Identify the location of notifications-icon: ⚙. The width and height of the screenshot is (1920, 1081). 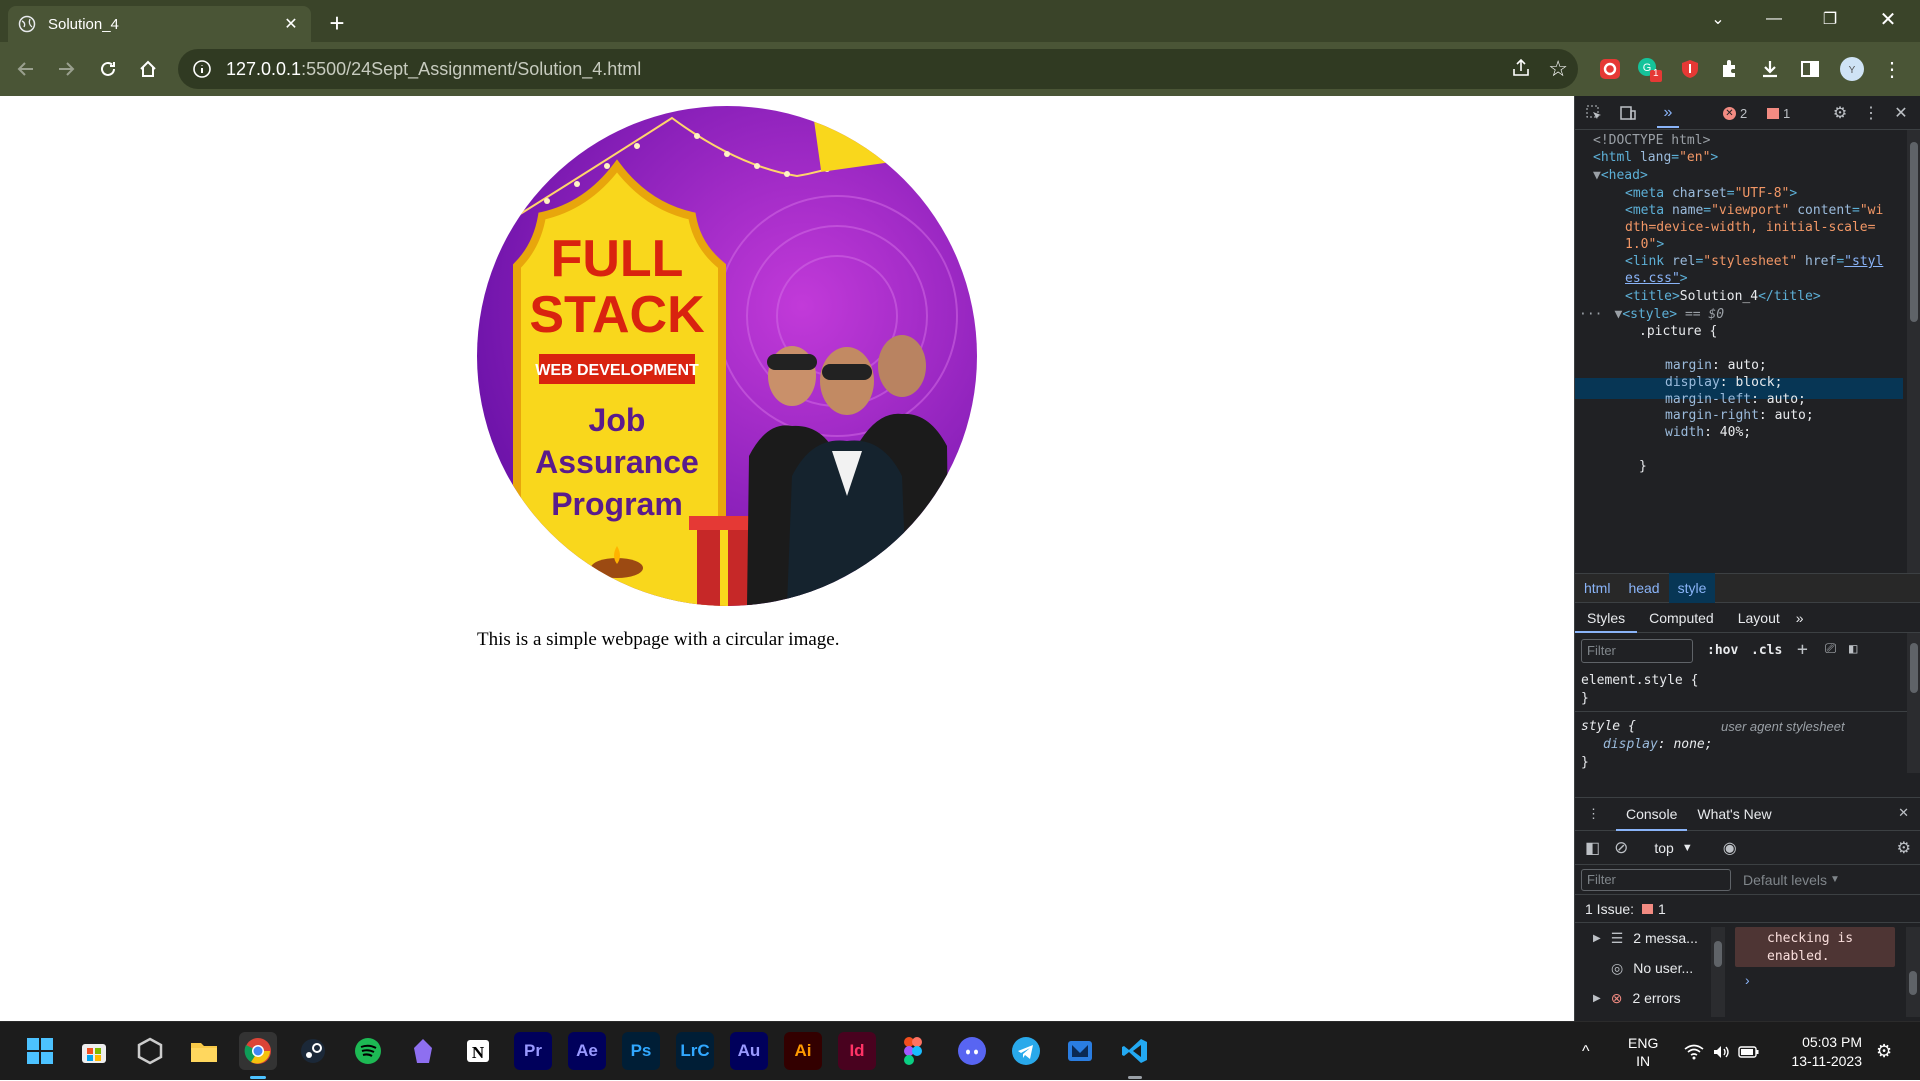
(1884, 1051).